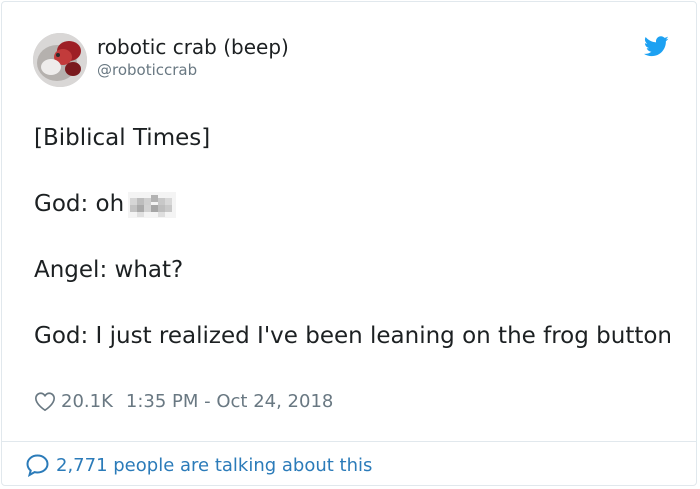 Image resolution: width=700 pixels, height=489 pixels. I want to click on conversation-link: 2,771 people are talking about this, so click(198, 465).